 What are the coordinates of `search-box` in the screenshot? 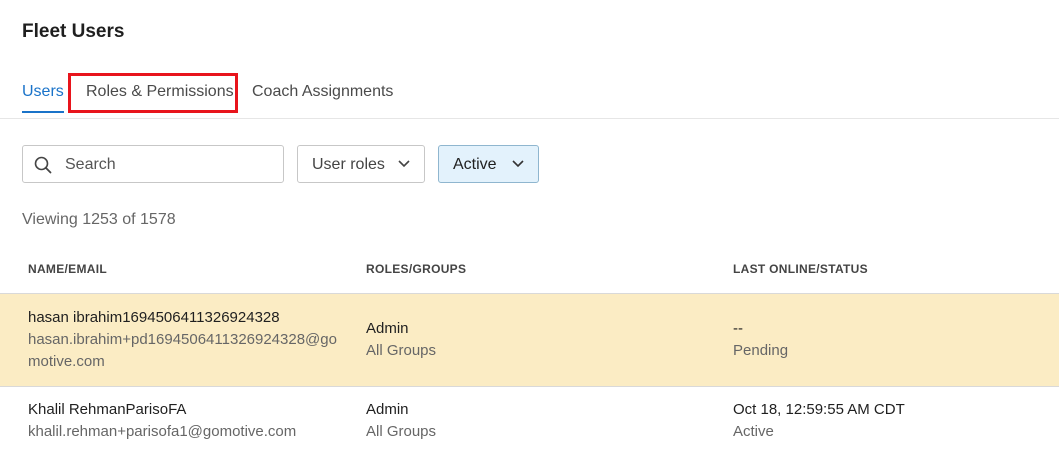 It's located at (153, 164).